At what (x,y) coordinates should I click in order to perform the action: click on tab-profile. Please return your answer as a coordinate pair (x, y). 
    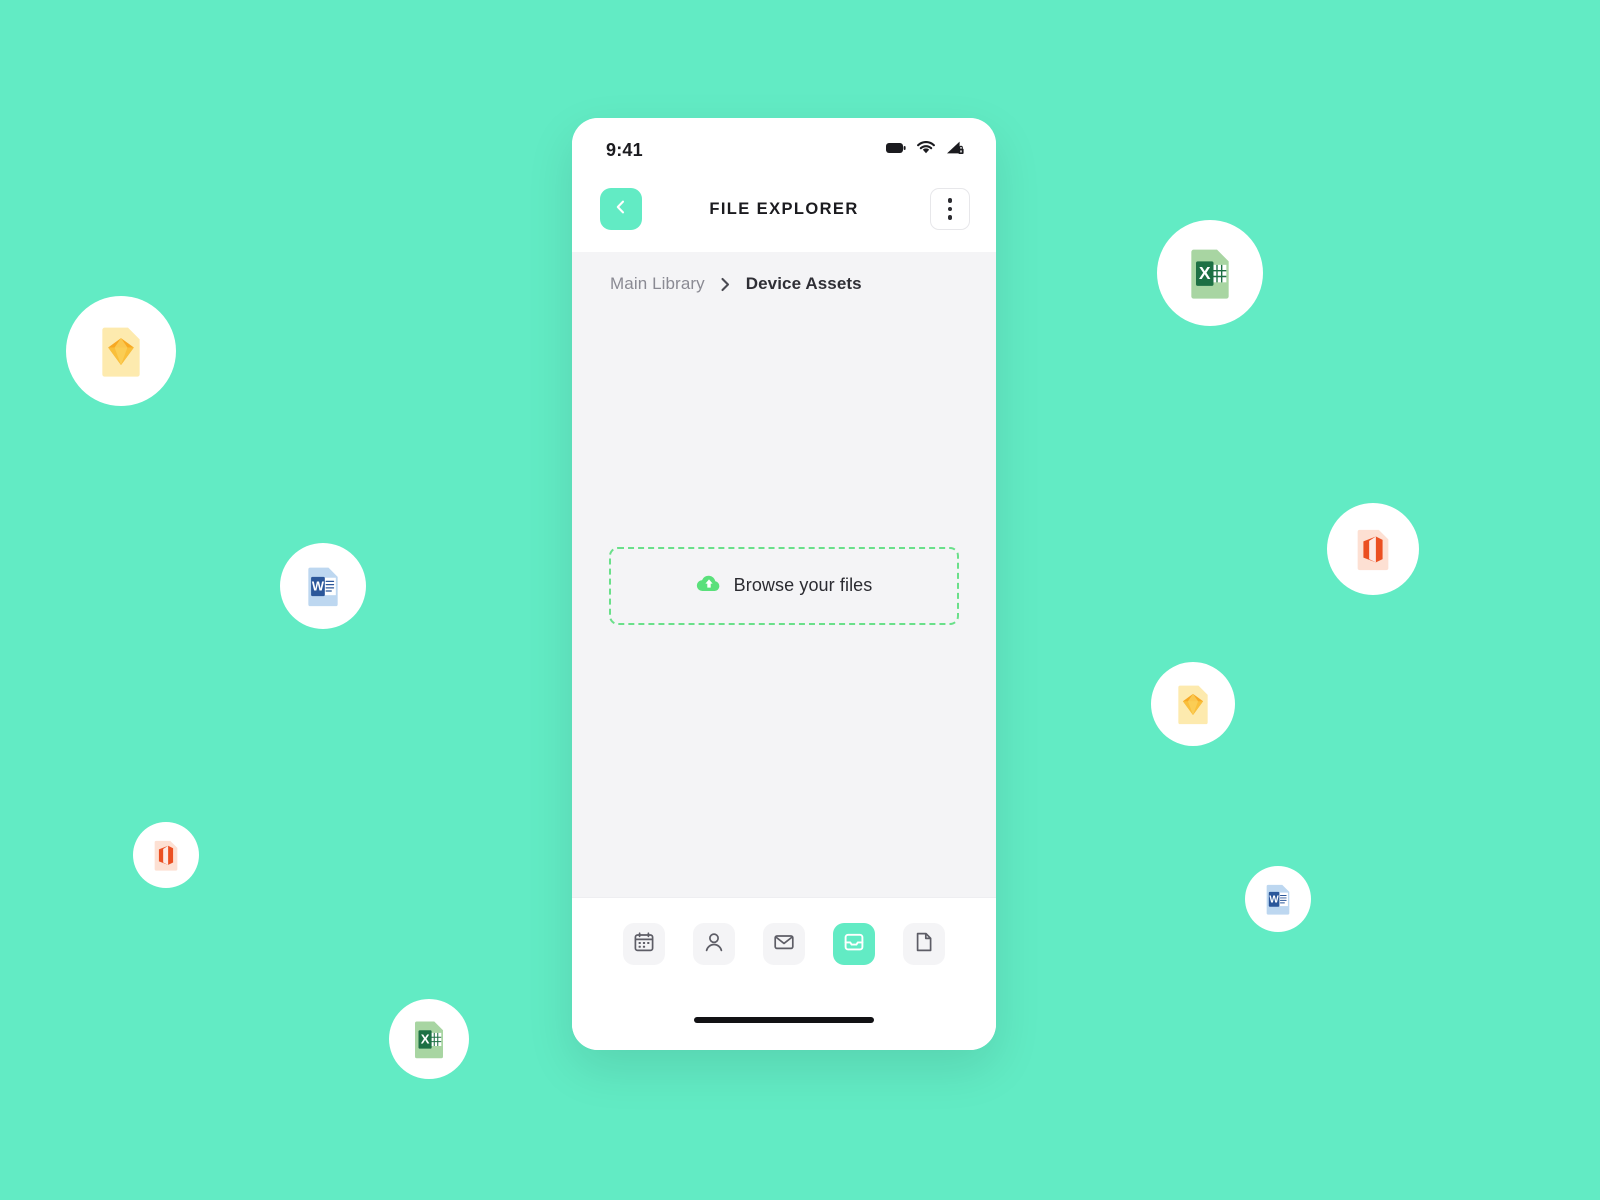
    Looking at the image, I should click on (714, 944).